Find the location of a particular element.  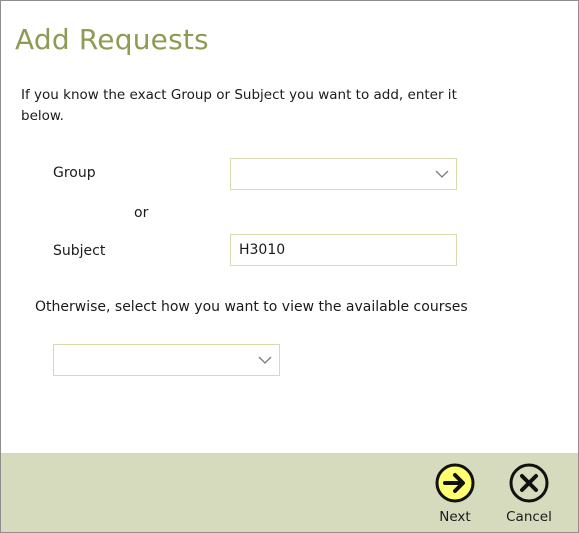

group-label: Group is located at coordinates (74, 173).